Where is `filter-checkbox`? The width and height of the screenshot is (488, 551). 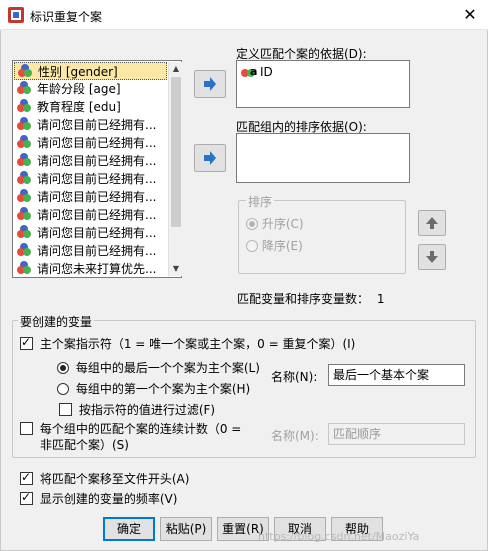 filter-checkbox is located at coordinates (65, 409).